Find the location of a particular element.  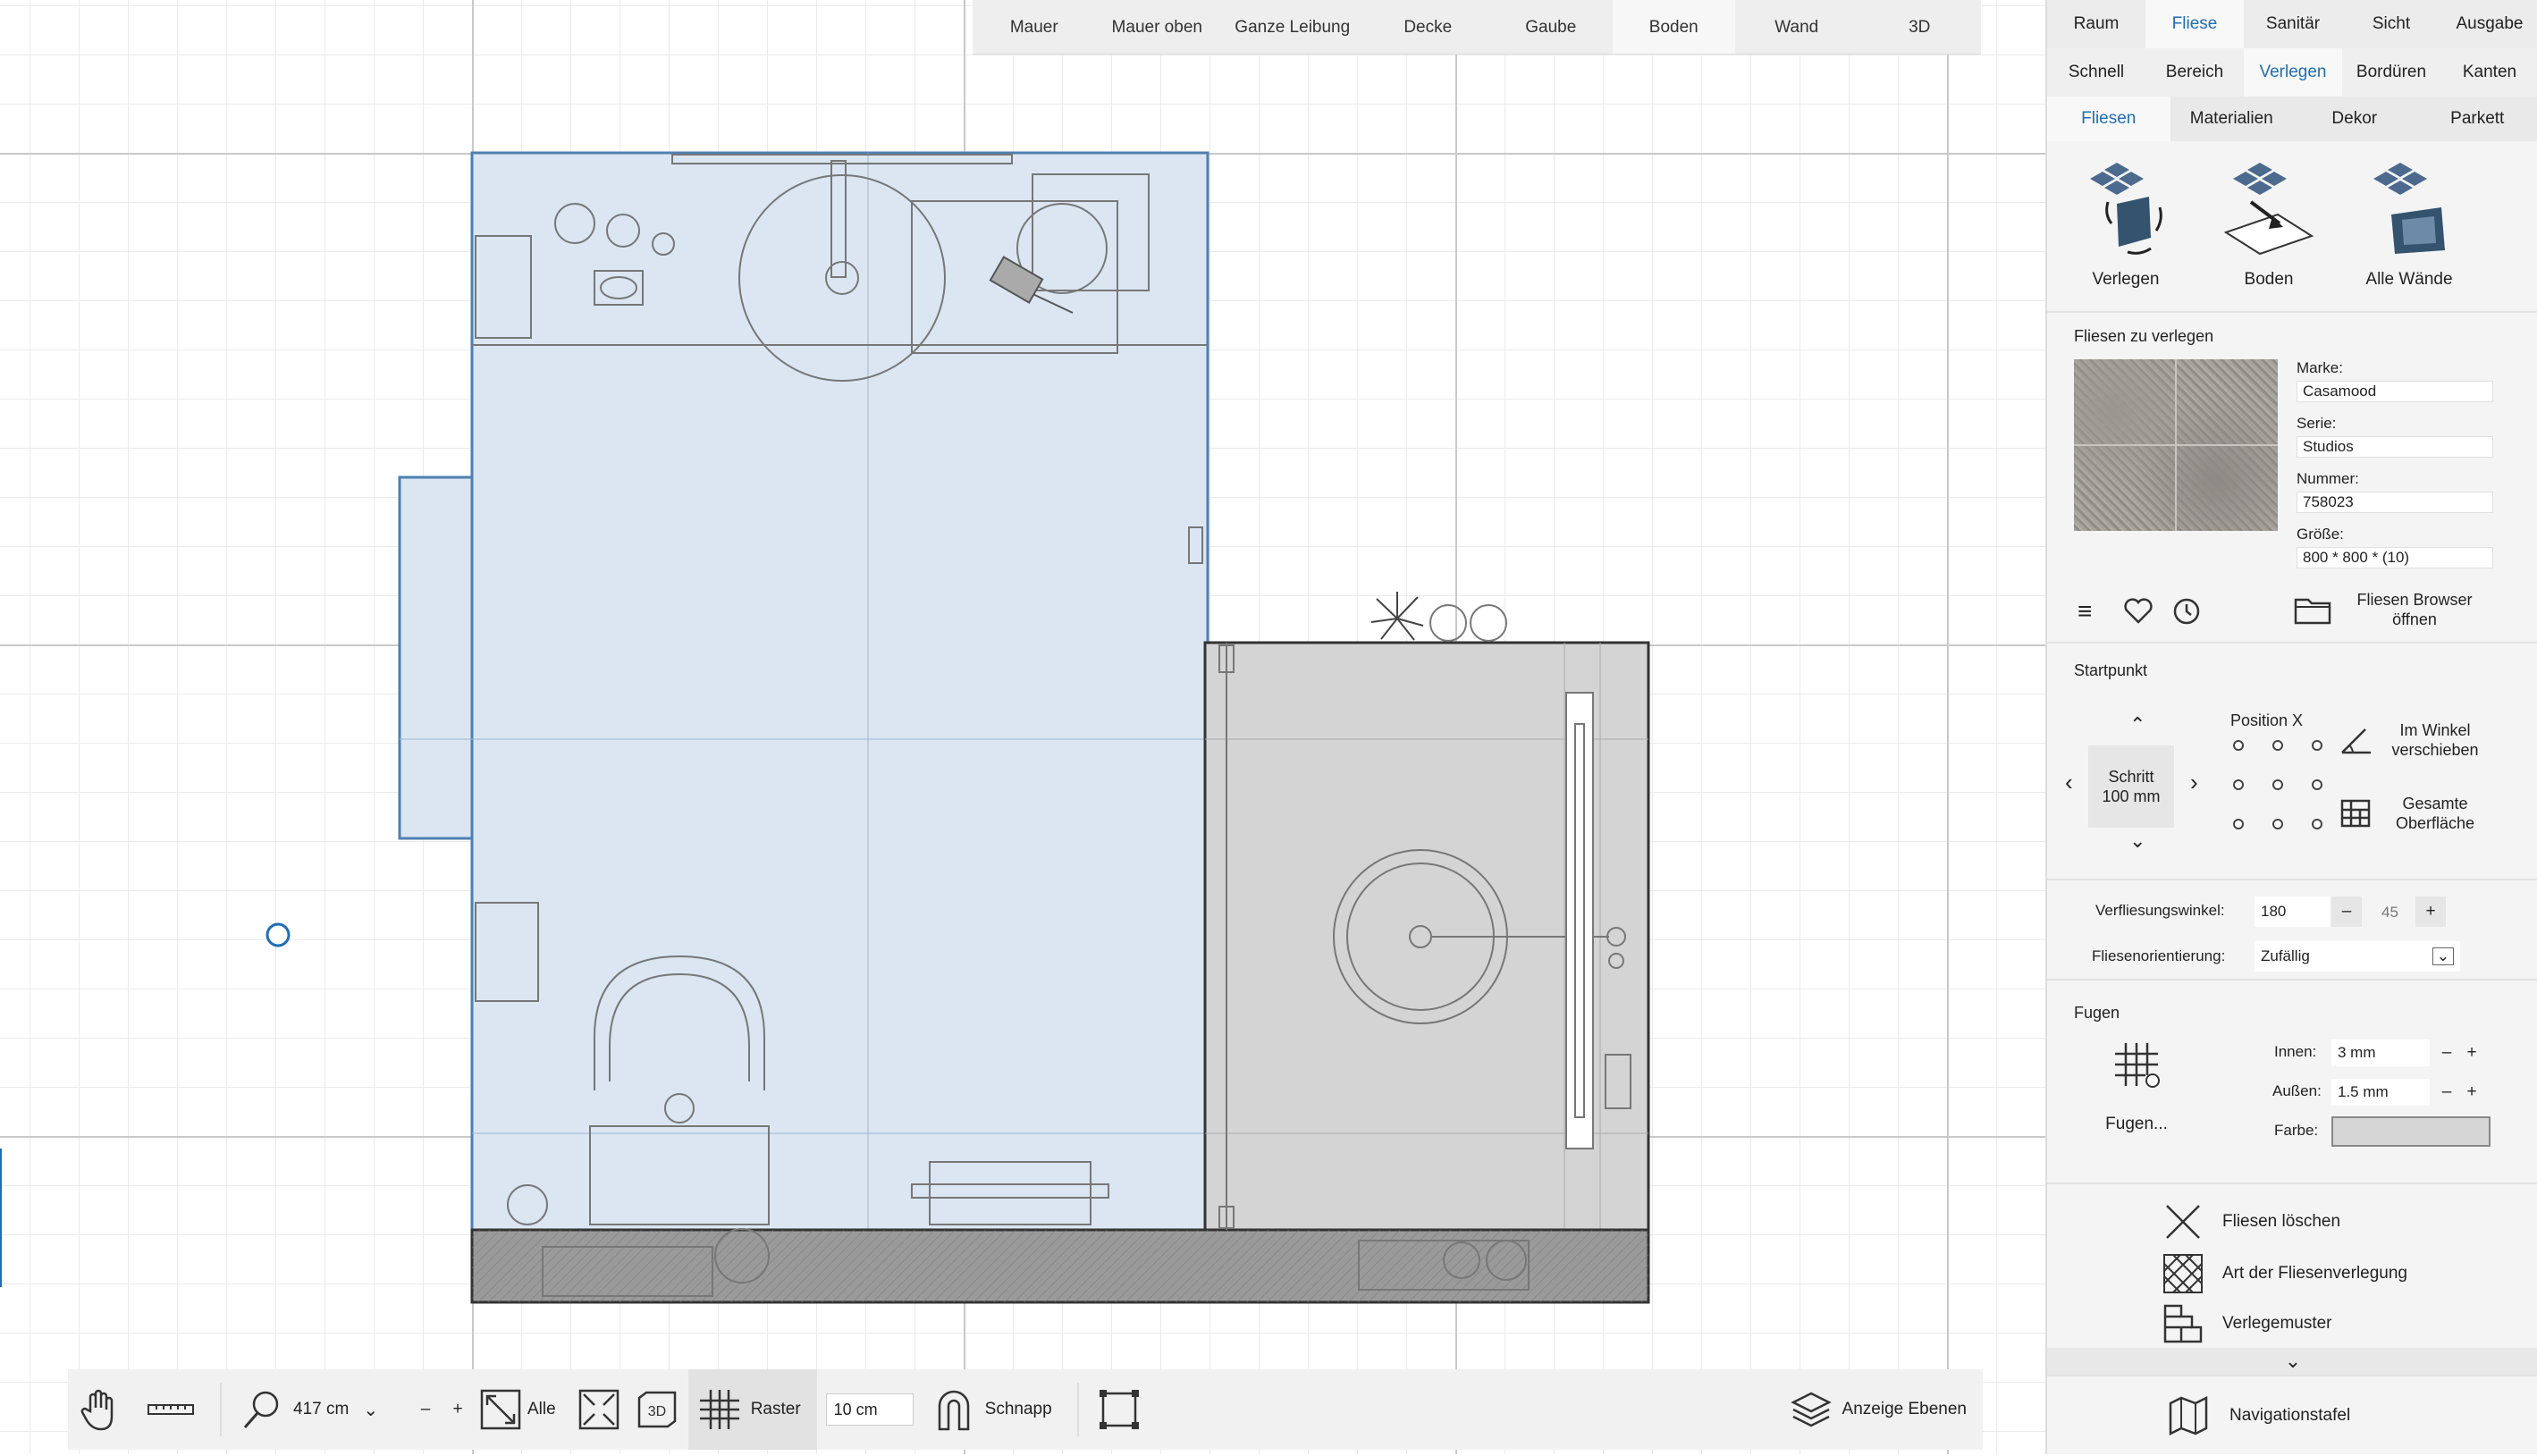

delete-tiles-button: Fliesen löschen is located at coordinates (2251, 1222).